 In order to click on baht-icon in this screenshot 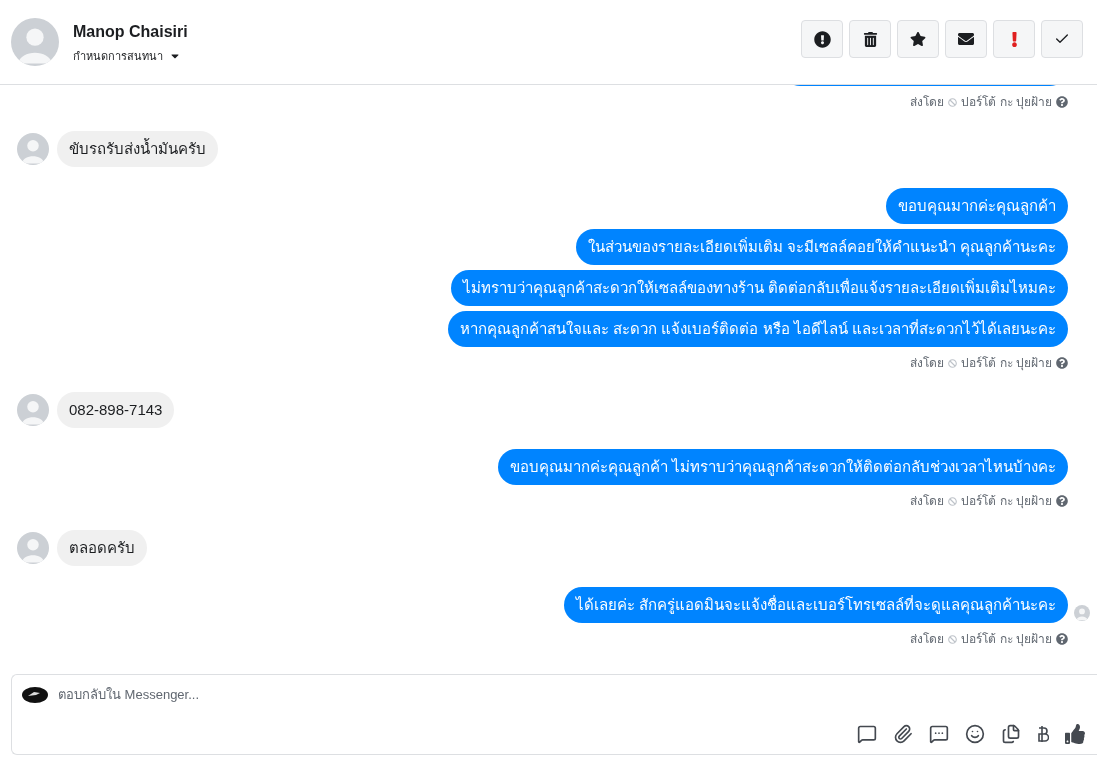, I will do `click(1043, 734)`.